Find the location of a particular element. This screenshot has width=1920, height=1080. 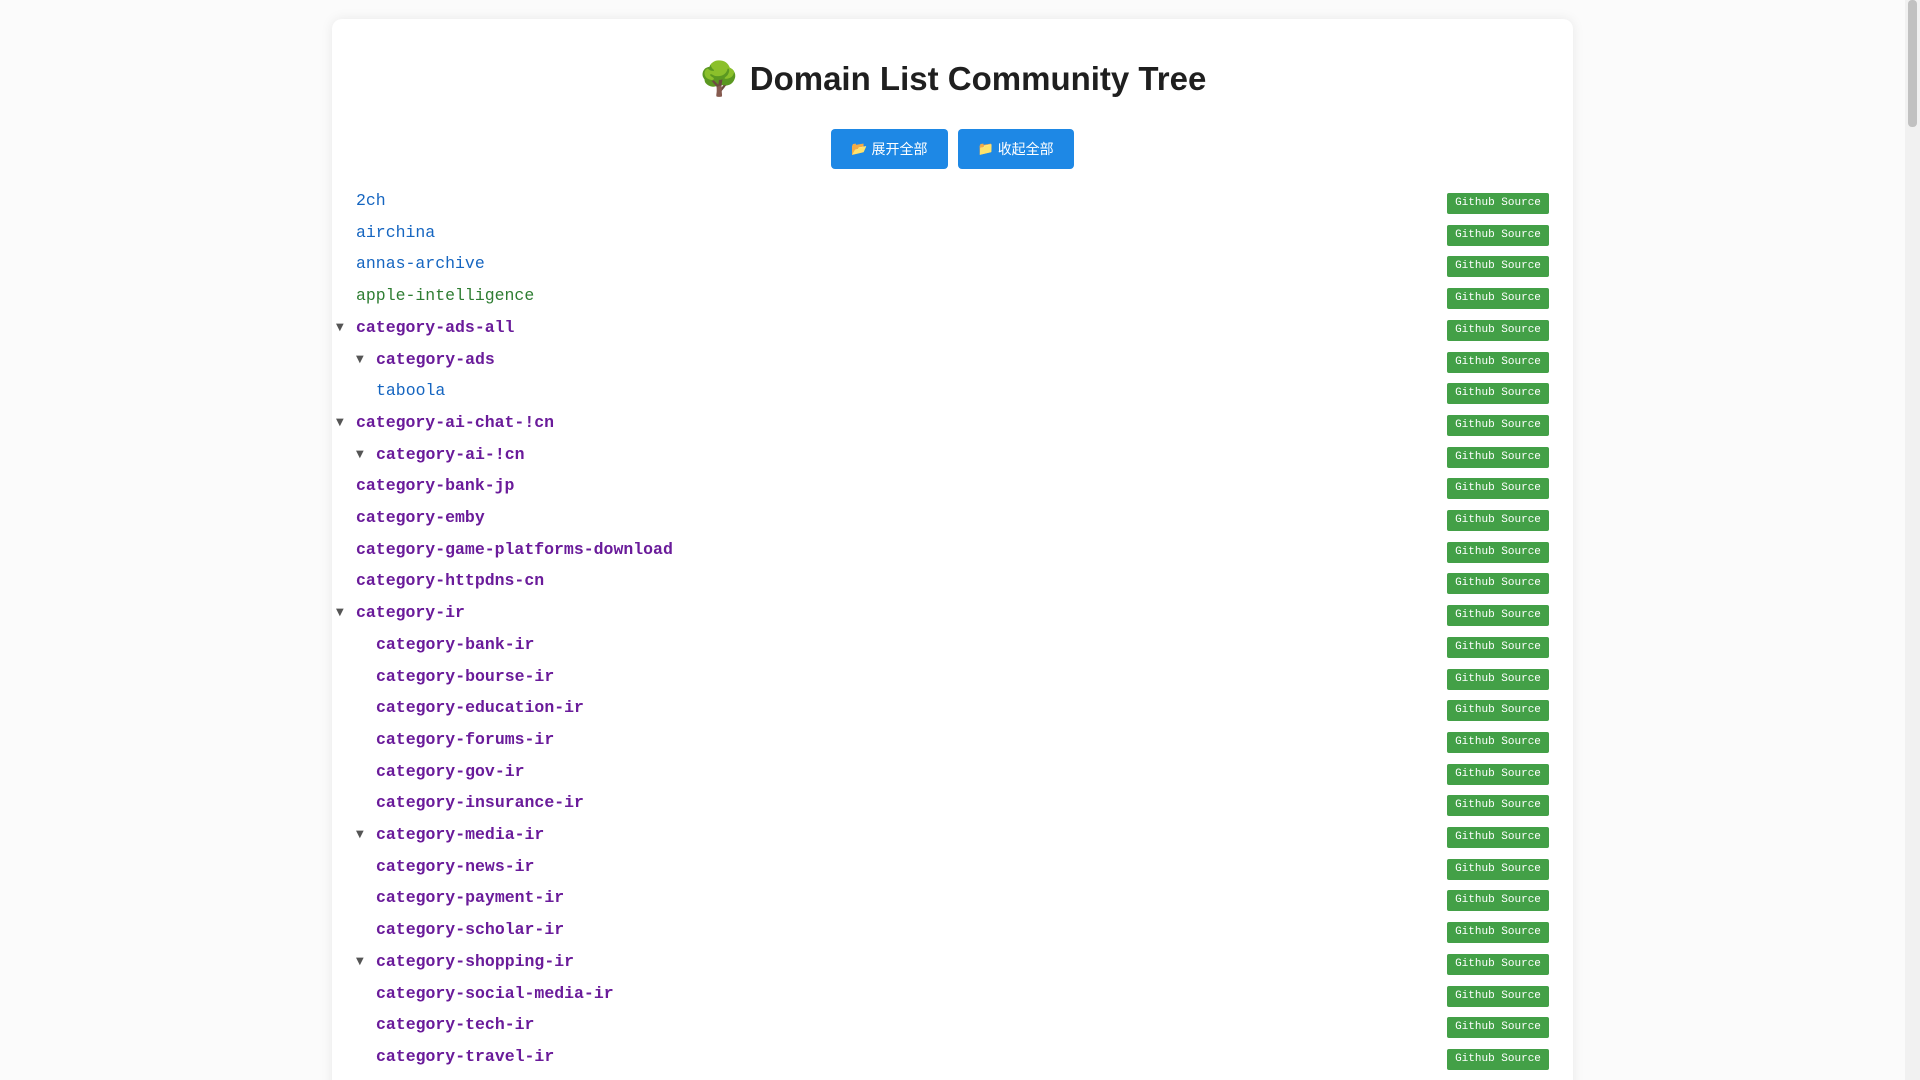

tree-item-label: category-gov-ir is located at coordinates (450, 771).